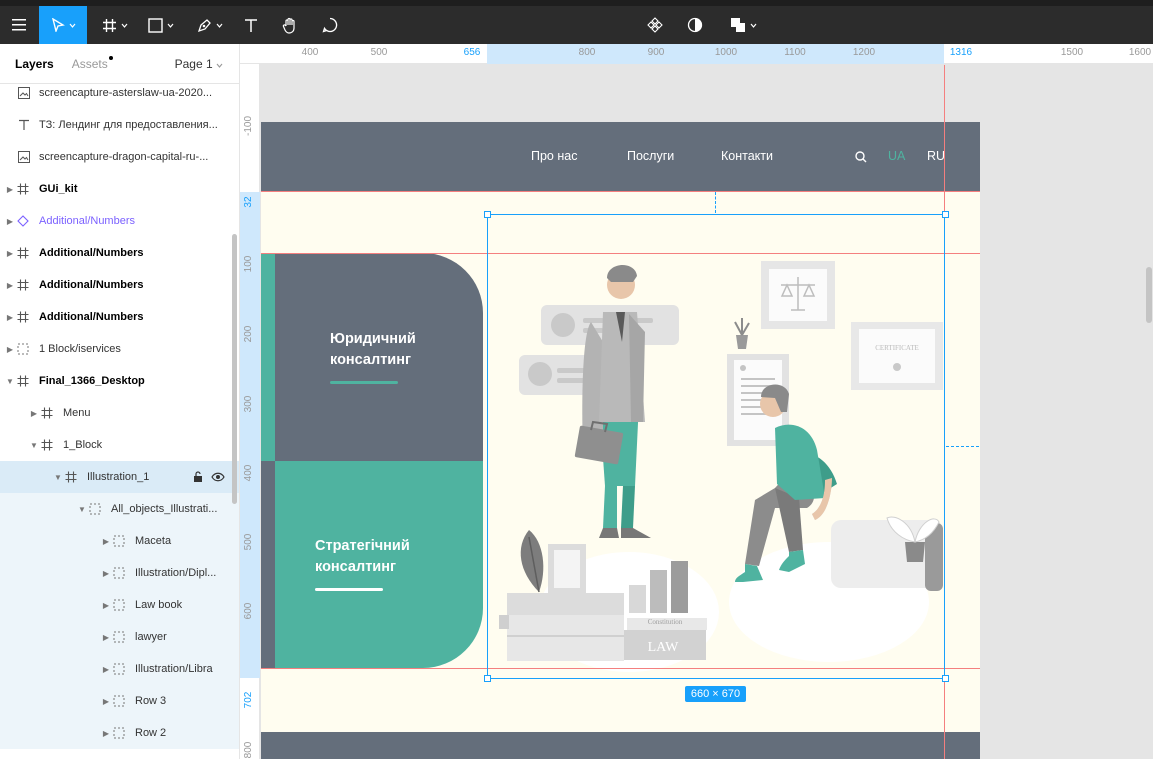 The height and width of the screenshot is (759, 1153). I want to click on card-title-line: Стратегічний, so click(362, 546).